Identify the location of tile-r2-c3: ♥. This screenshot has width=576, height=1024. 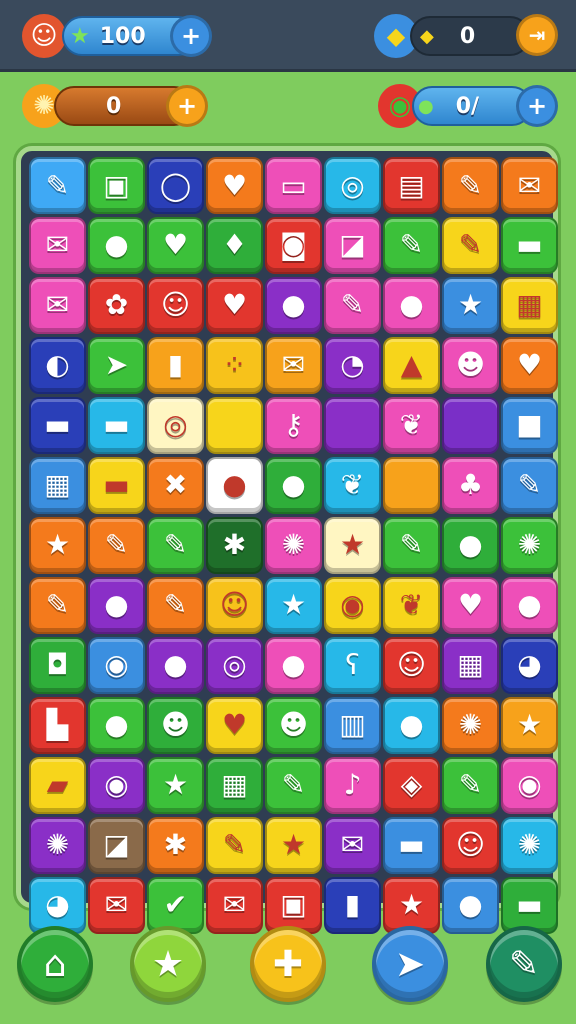
(234, 305).